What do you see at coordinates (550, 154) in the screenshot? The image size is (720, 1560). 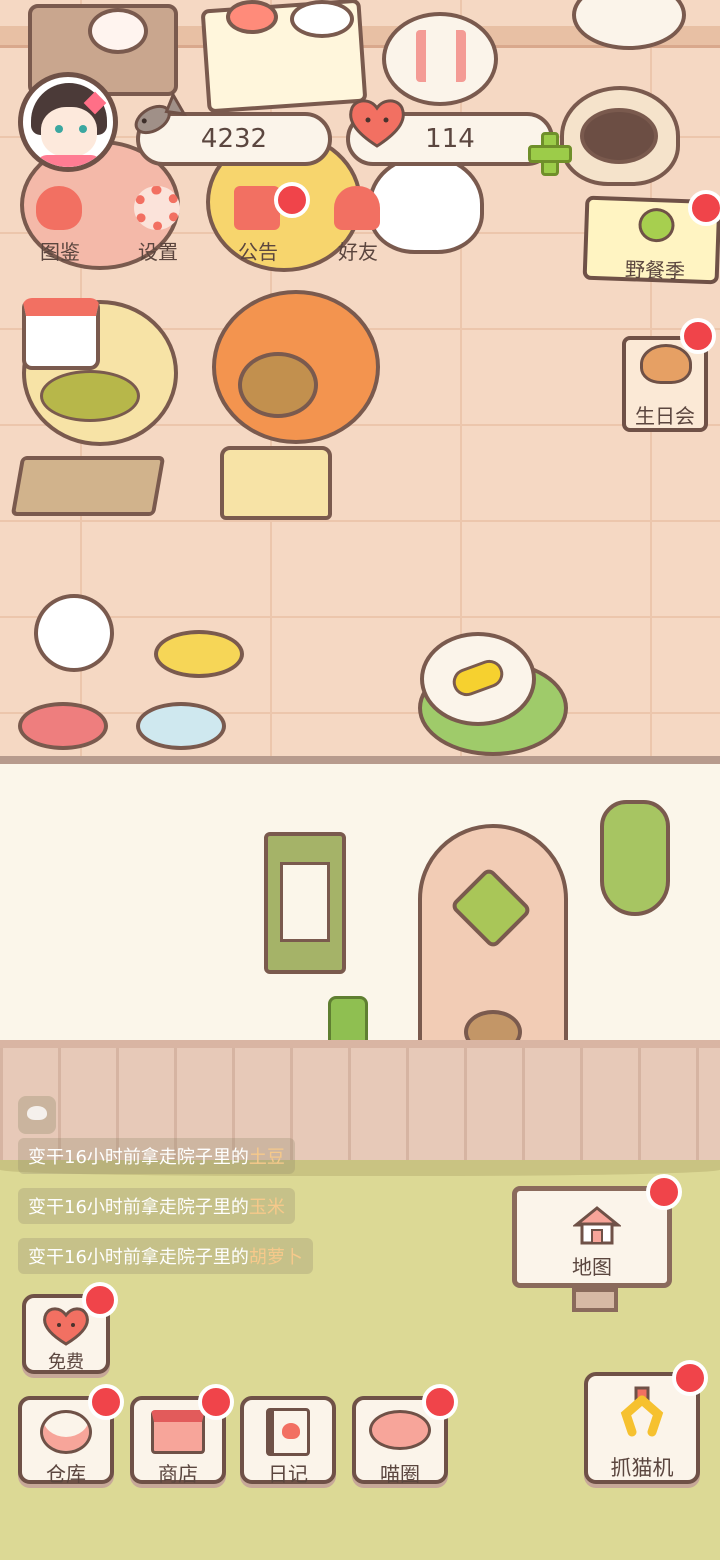 I see `add-hearts-button` at bounding box center [550, 154].